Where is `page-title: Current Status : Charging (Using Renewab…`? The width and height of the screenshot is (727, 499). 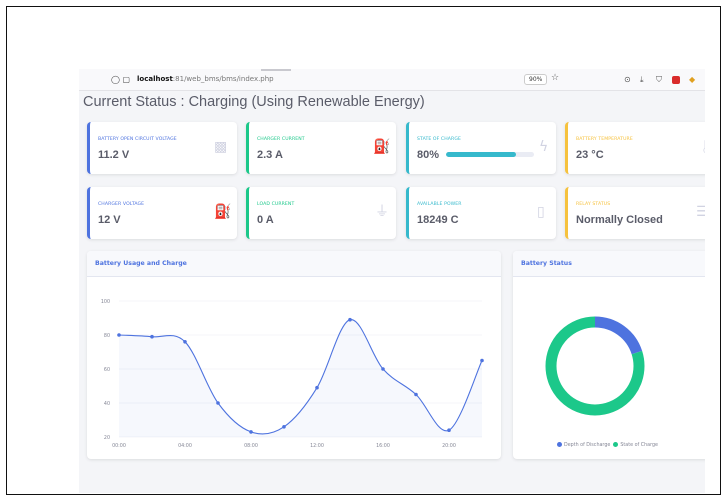
page-title: Current Status : Charging (Using Renewab… is located at coordinates (254, 102).